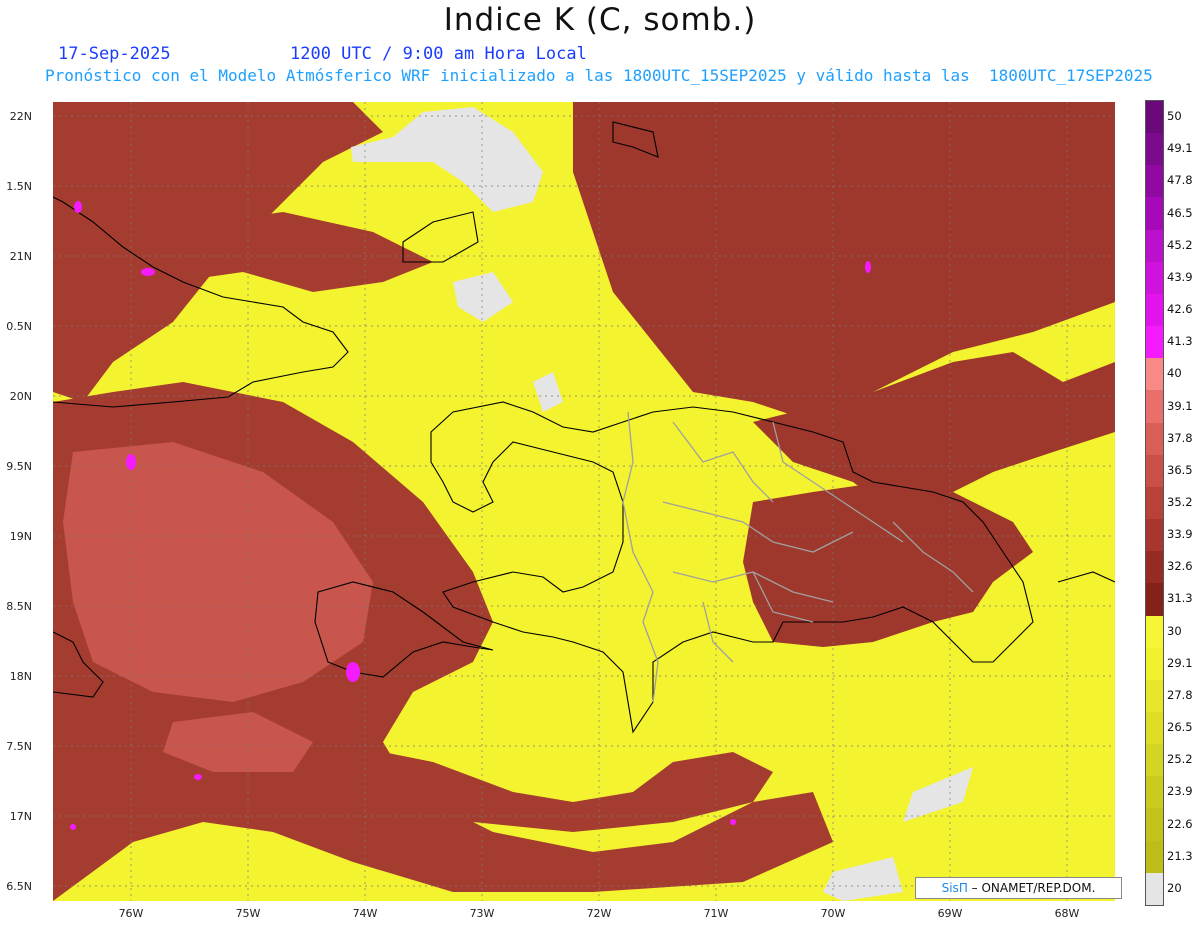 The width and height of the screenshot is (1200, 927). Describe the element at coordinates (954, 888) in the screenshot. I see `sispi-logo: SisΠ` at that location.